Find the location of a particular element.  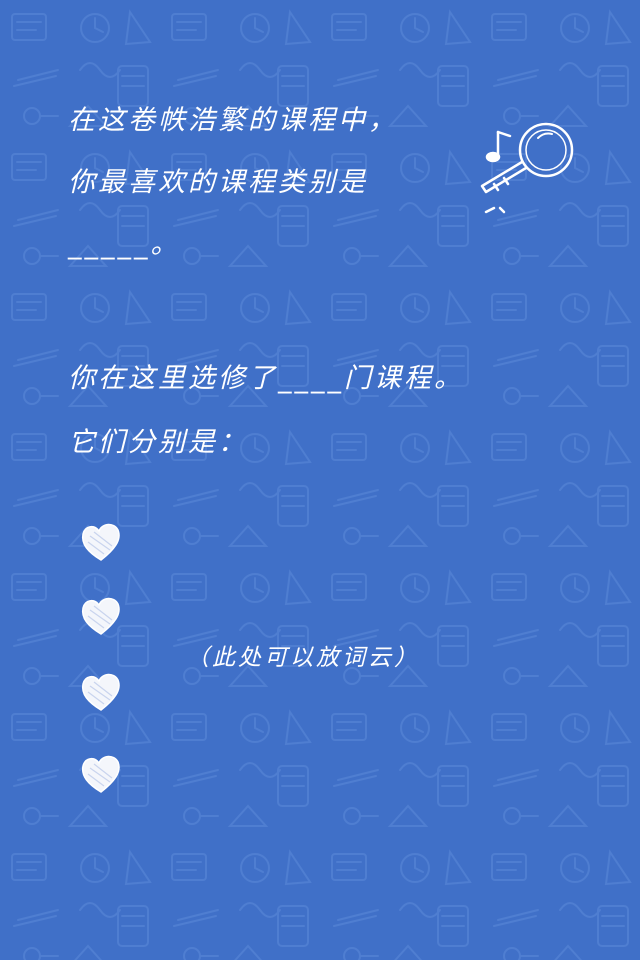

course-count-line: 你在这里选修了____门课程。 is located at coordinates (266, 378).